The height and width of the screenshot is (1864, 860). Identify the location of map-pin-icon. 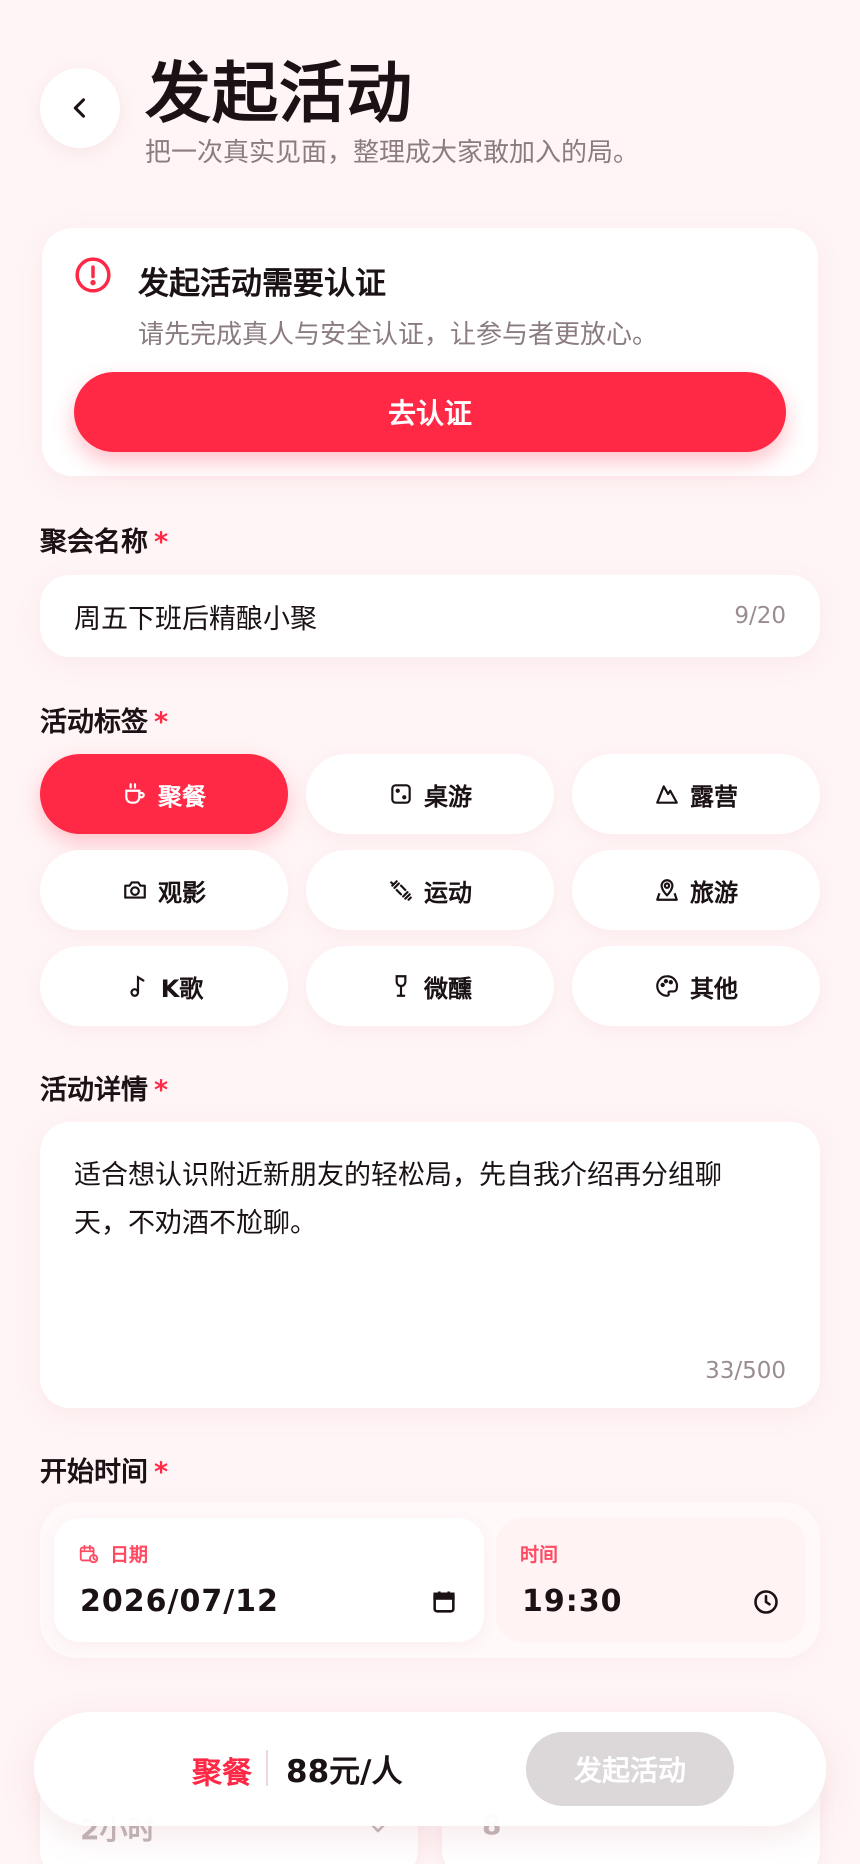
(667, 890).